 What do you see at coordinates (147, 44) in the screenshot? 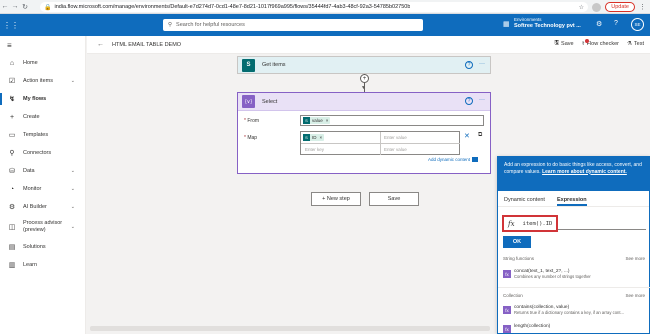
I see `flow-title: HTML EMAIL TABLE DEMO` at bounding box center [147, 44].